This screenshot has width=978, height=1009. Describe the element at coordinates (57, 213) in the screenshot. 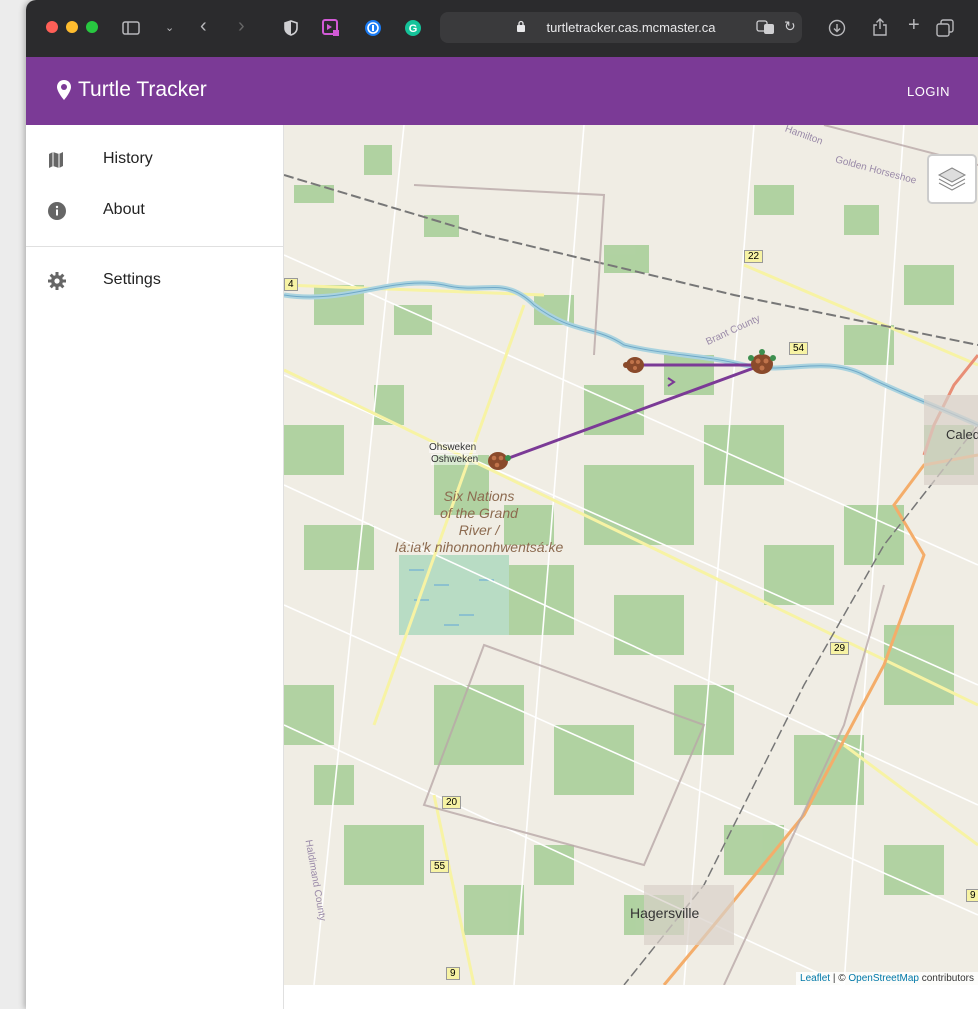

I see `info-icon` at that location.